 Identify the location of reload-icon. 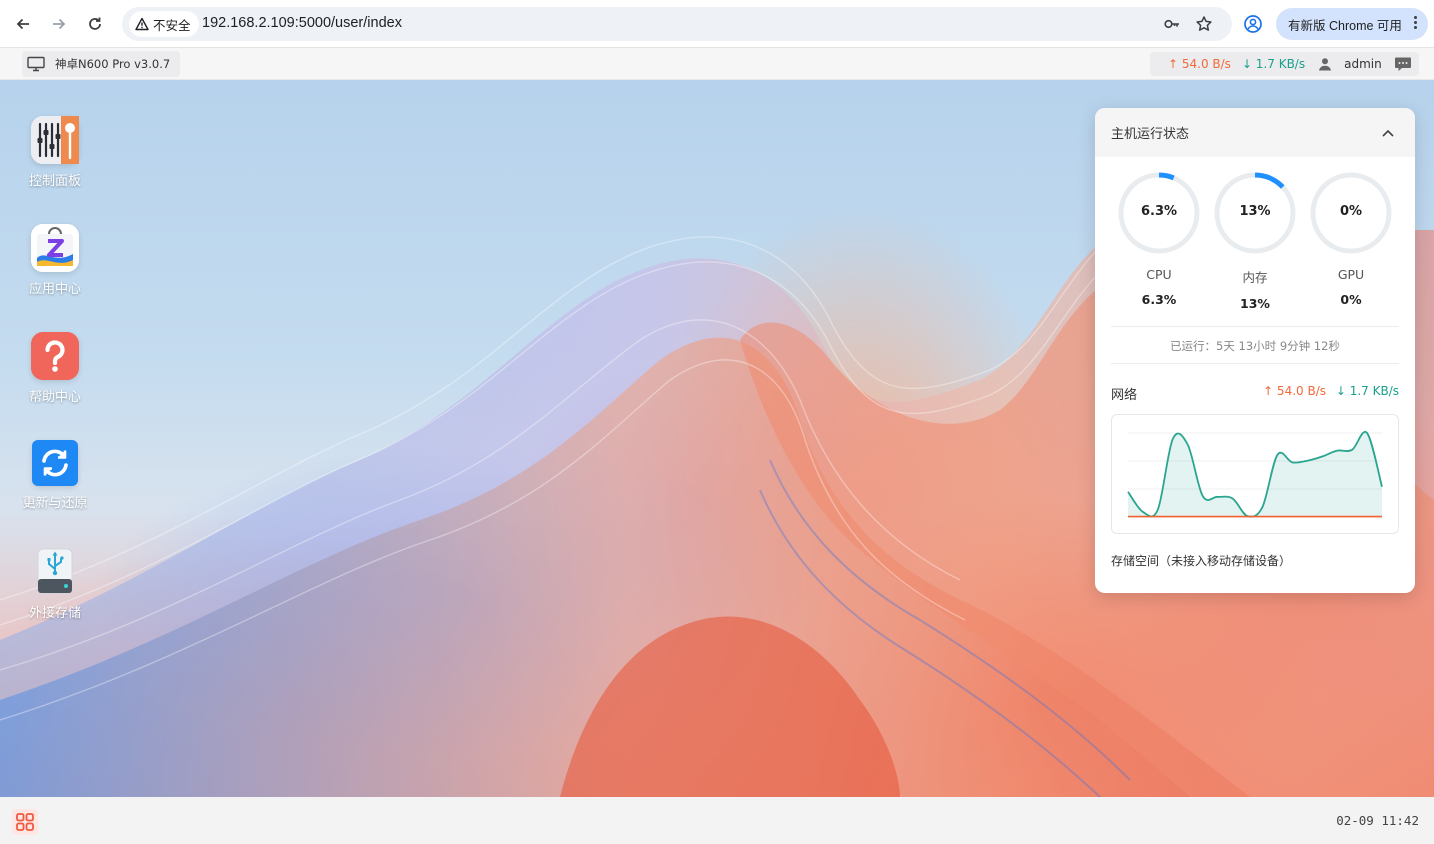
(95, 23).